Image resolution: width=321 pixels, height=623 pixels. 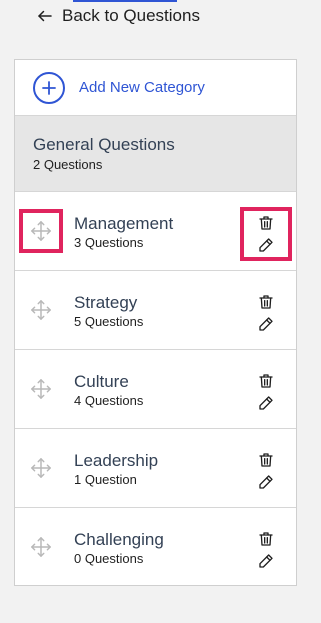 I want to click on add-new-category-button: Add New Category, so click(x=155, y=88).